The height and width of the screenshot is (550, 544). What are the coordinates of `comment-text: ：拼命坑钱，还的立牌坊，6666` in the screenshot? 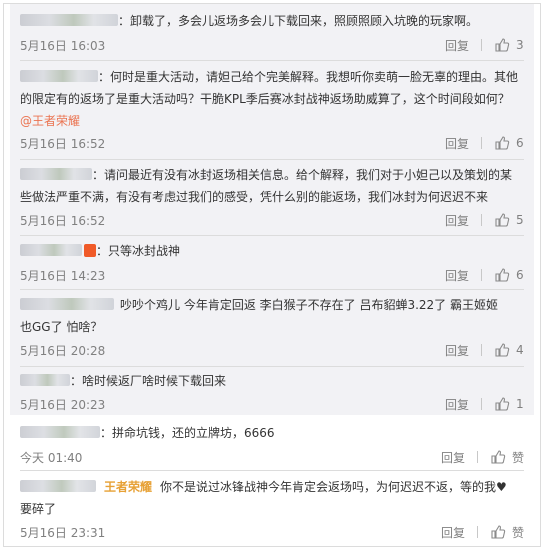 It's located at (187, 433).